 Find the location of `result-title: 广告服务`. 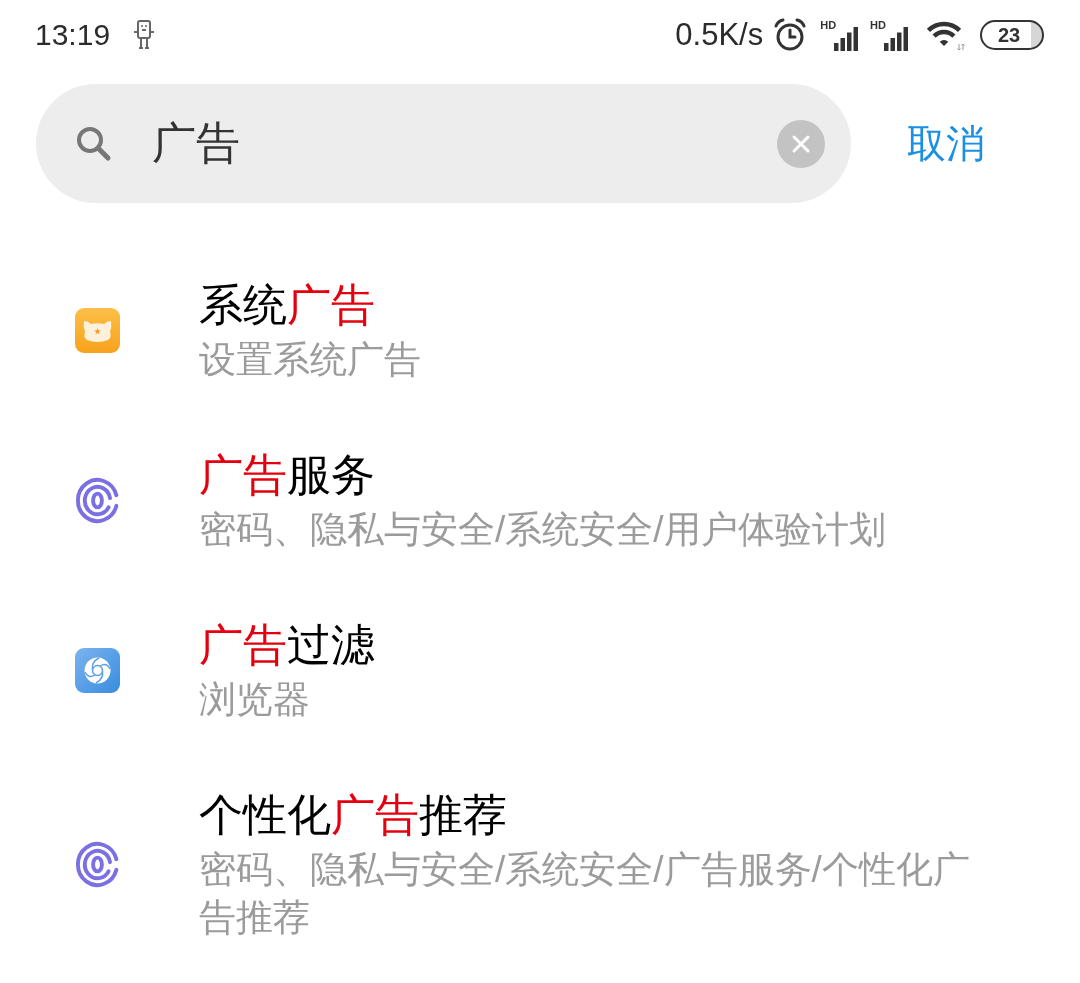

result-title: 广告服务 is located at coordinates (597, 475).